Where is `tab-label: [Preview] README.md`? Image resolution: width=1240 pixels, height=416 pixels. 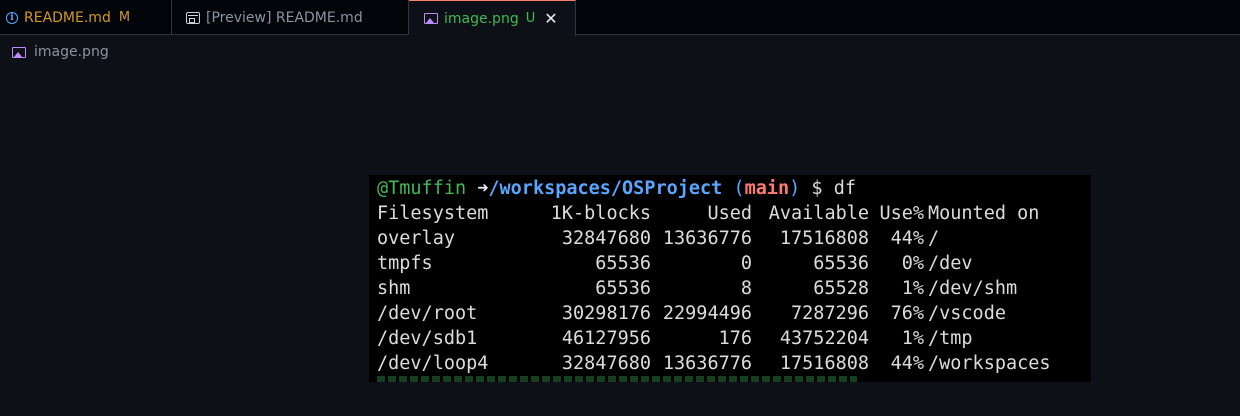
tab-label: [Preview] README.md is located at coordinates (284, 17).